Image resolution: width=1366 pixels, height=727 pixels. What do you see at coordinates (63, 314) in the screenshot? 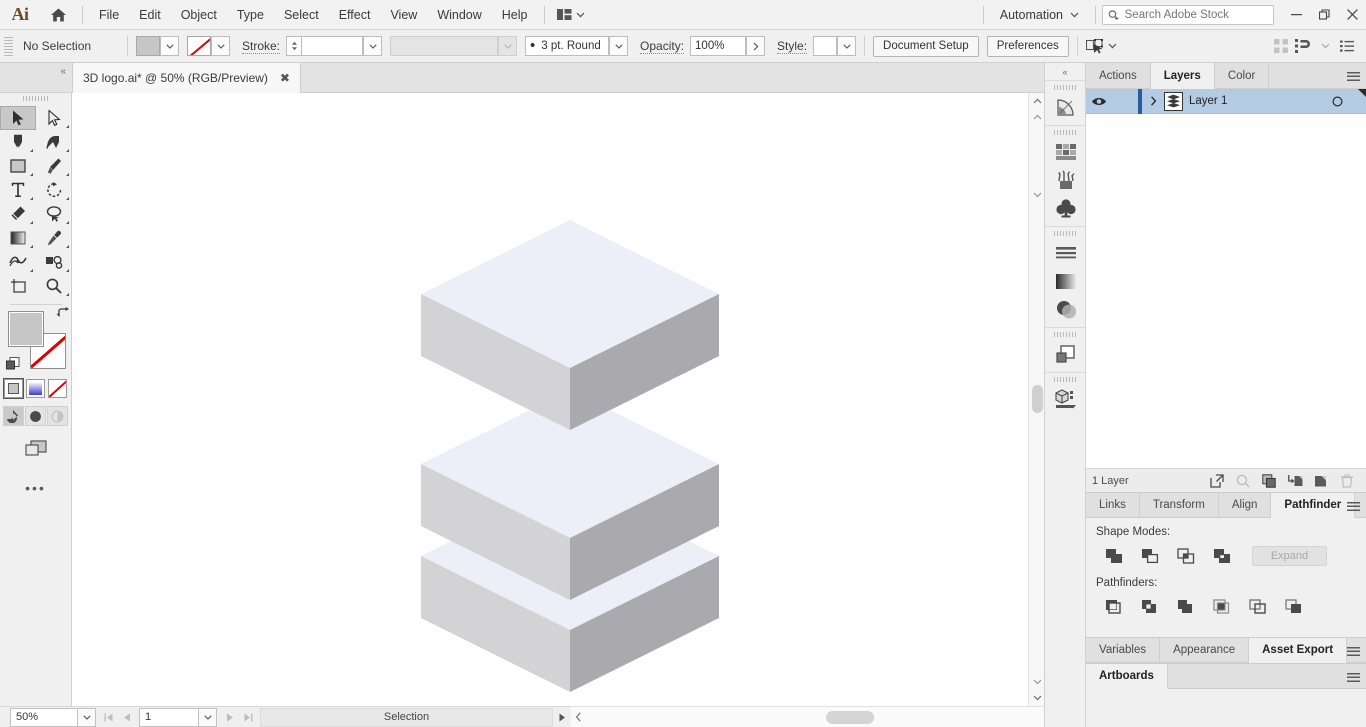
I see `swap-fill-stroke-icon` at bounding box center [63, 314].